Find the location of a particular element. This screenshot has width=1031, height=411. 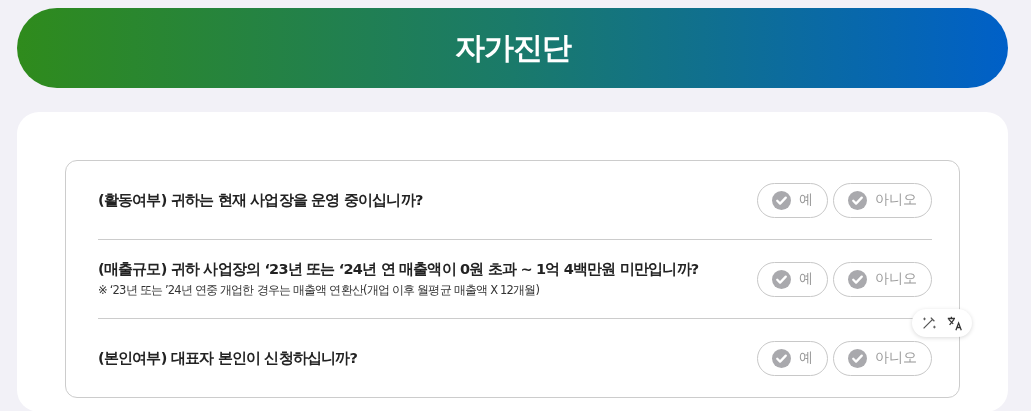

question-note: ※ ‘23년 또는 ’24년 연중 개업한 경우는 매출액 연환산(개업 이후 월평균 매출액 X 12개월) is located at coordinates (319, 290).